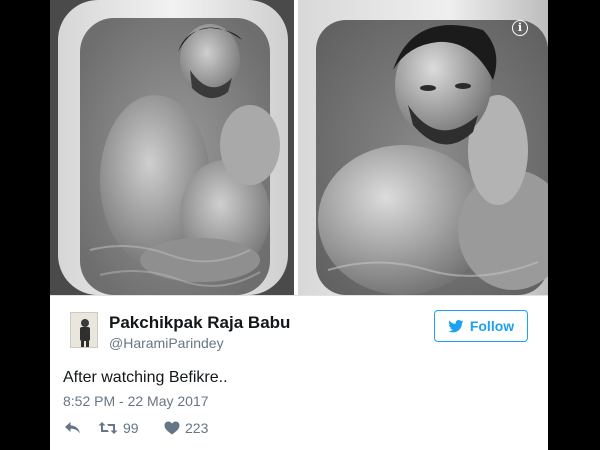 Image resolution: width=600 pixels, height=450 pixels. Describe the element at coordinates (136, 401) in the screenshot. I see `tweet-timestamp: 8:52 PM - 22 May 2017` at that location.